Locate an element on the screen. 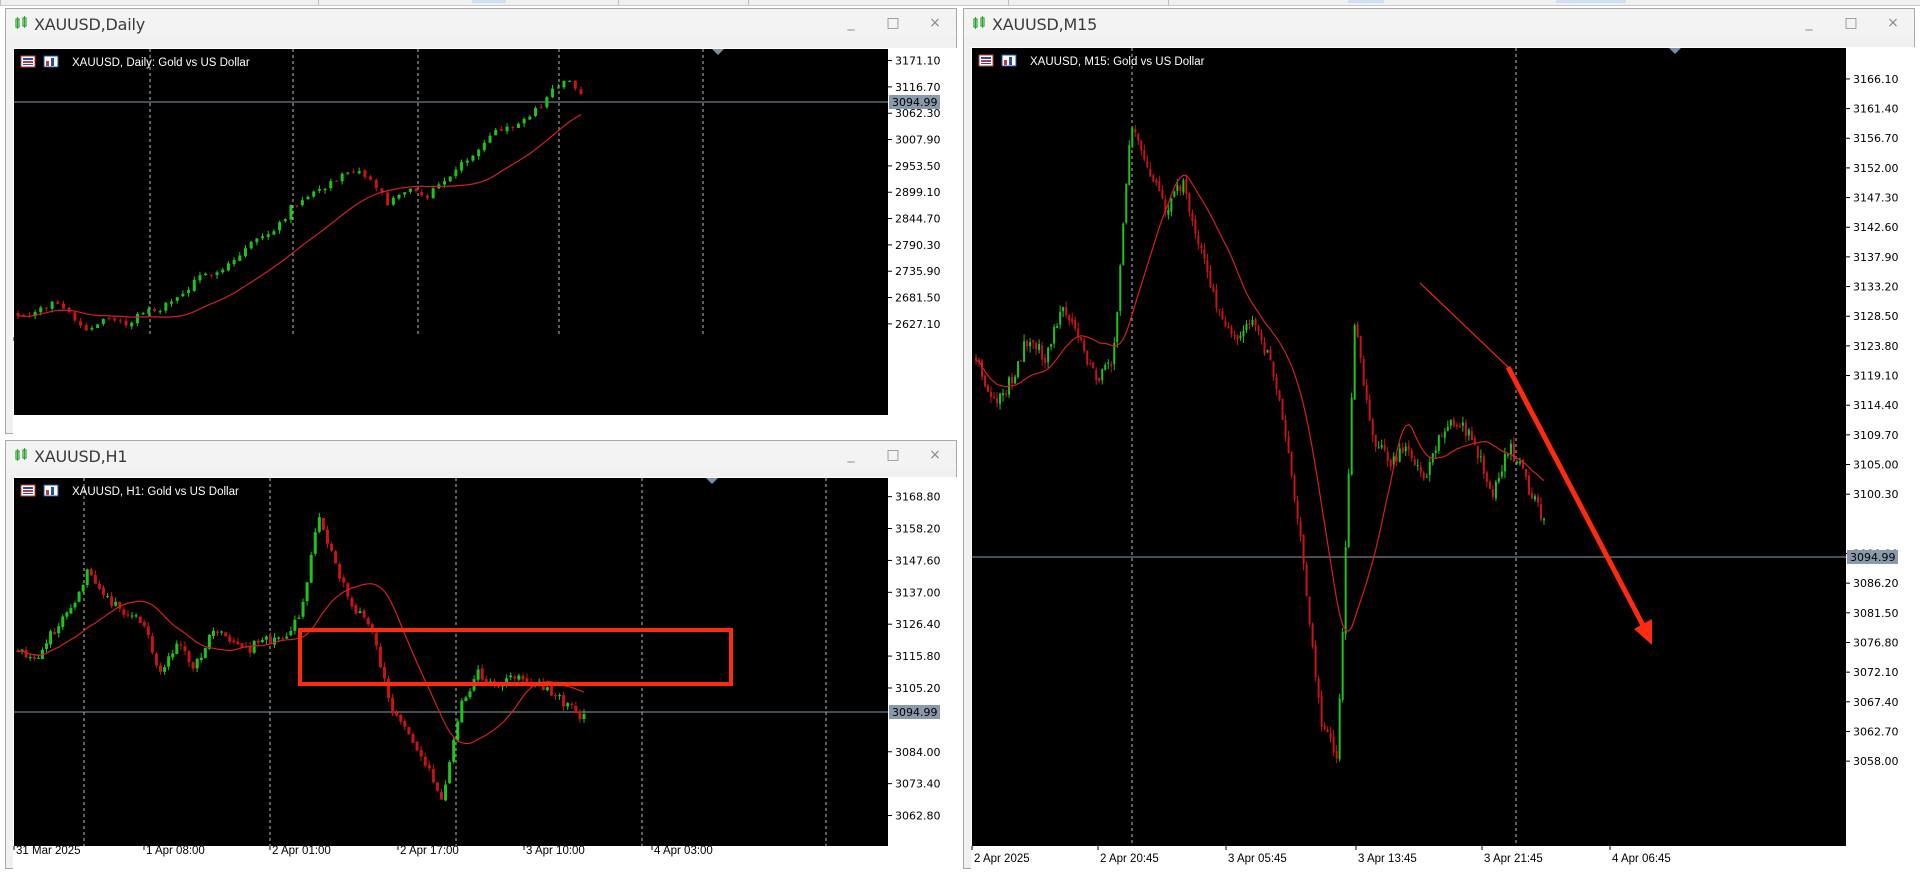 Image resolution: width=1920 pixels, height=875 pixels. y-tick-label: 3115.80 is located at coordinates (918, 656).